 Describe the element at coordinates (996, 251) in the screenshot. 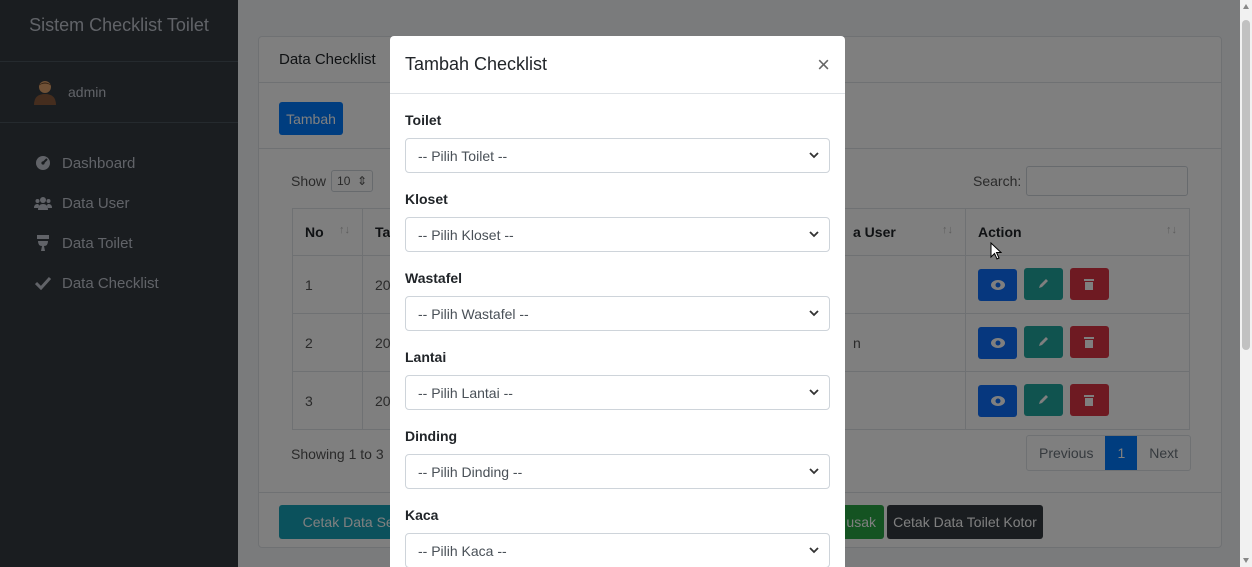

I see `mouse-cursor-icon` at that location.